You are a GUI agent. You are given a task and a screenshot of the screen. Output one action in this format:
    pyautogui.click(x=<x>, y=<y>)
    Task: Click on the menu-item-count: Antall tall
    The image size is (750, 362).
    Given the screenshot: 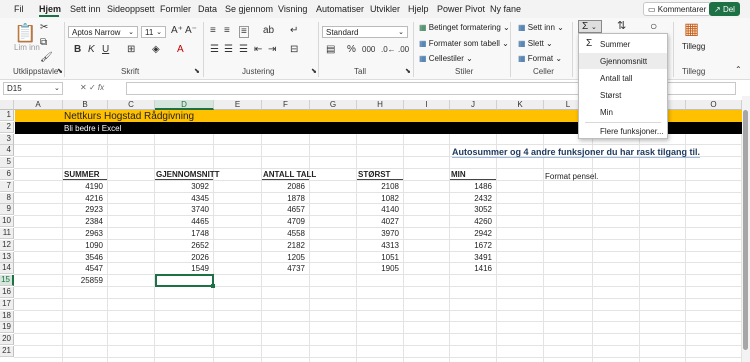 What is the action you would take?
    pyautogui.click(x=623, y=78)
    